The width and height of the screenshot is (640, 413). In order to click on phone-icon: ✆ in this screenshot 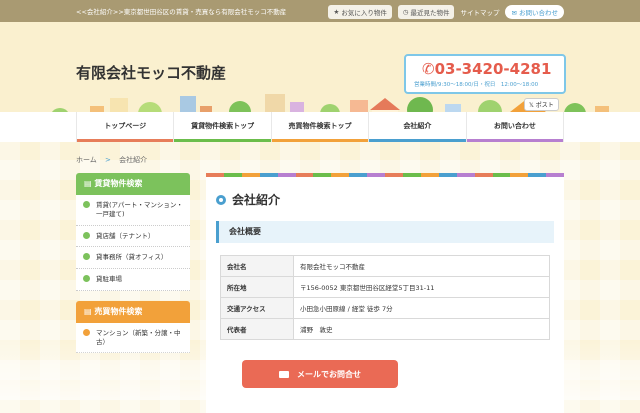, I will do `click(428, 69)`.